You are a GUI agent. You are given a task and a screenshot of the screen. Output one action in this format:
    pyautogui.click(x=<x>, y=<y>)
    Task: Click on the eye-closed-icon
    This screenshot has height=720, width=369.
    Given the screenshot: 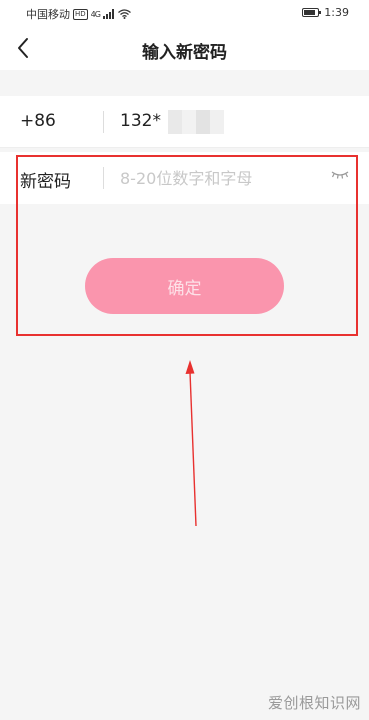 What is the action you would take?
    pyautogui.click(x=340, y=175)
    